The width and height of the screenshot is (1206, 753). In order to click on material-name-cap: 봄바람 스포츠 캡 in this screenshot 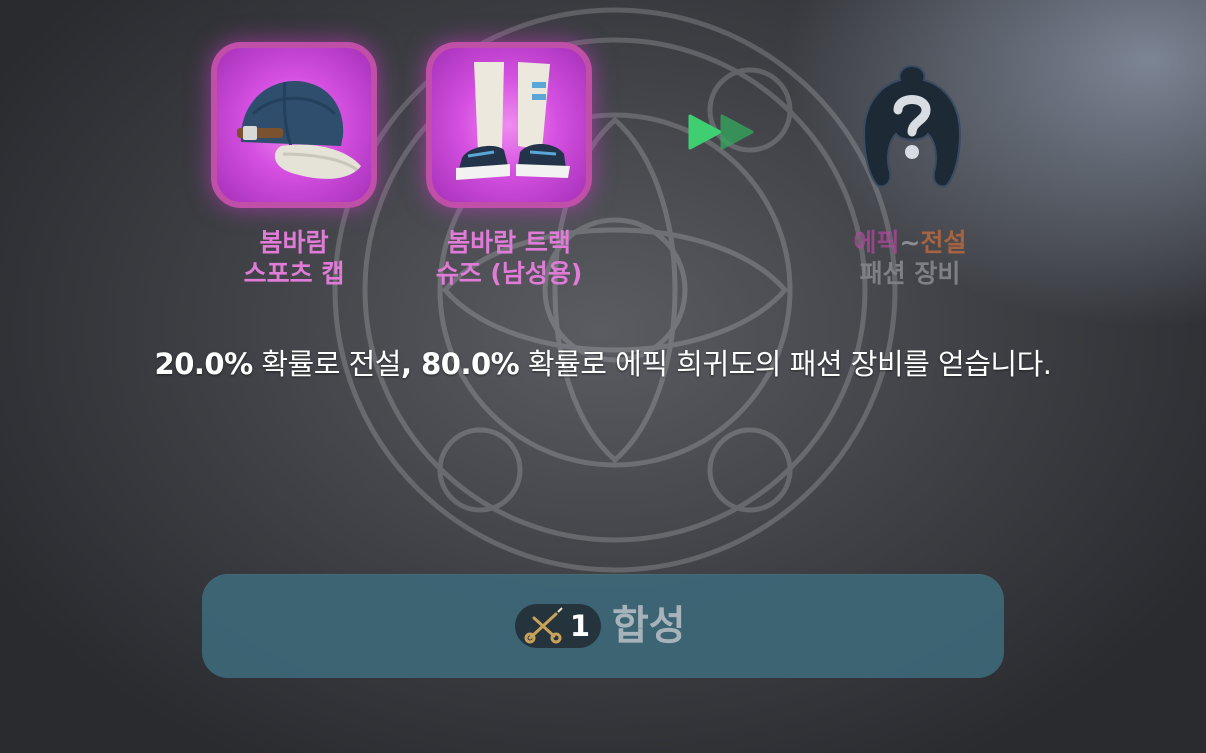, I will do `click(294, 258)`.